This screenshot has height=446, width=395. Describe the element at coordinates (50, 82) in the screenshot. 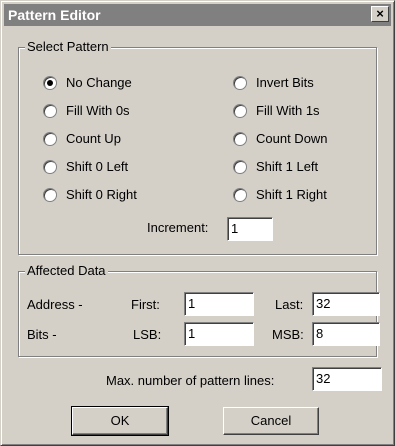

I see `radio-selected-icon` at that location.